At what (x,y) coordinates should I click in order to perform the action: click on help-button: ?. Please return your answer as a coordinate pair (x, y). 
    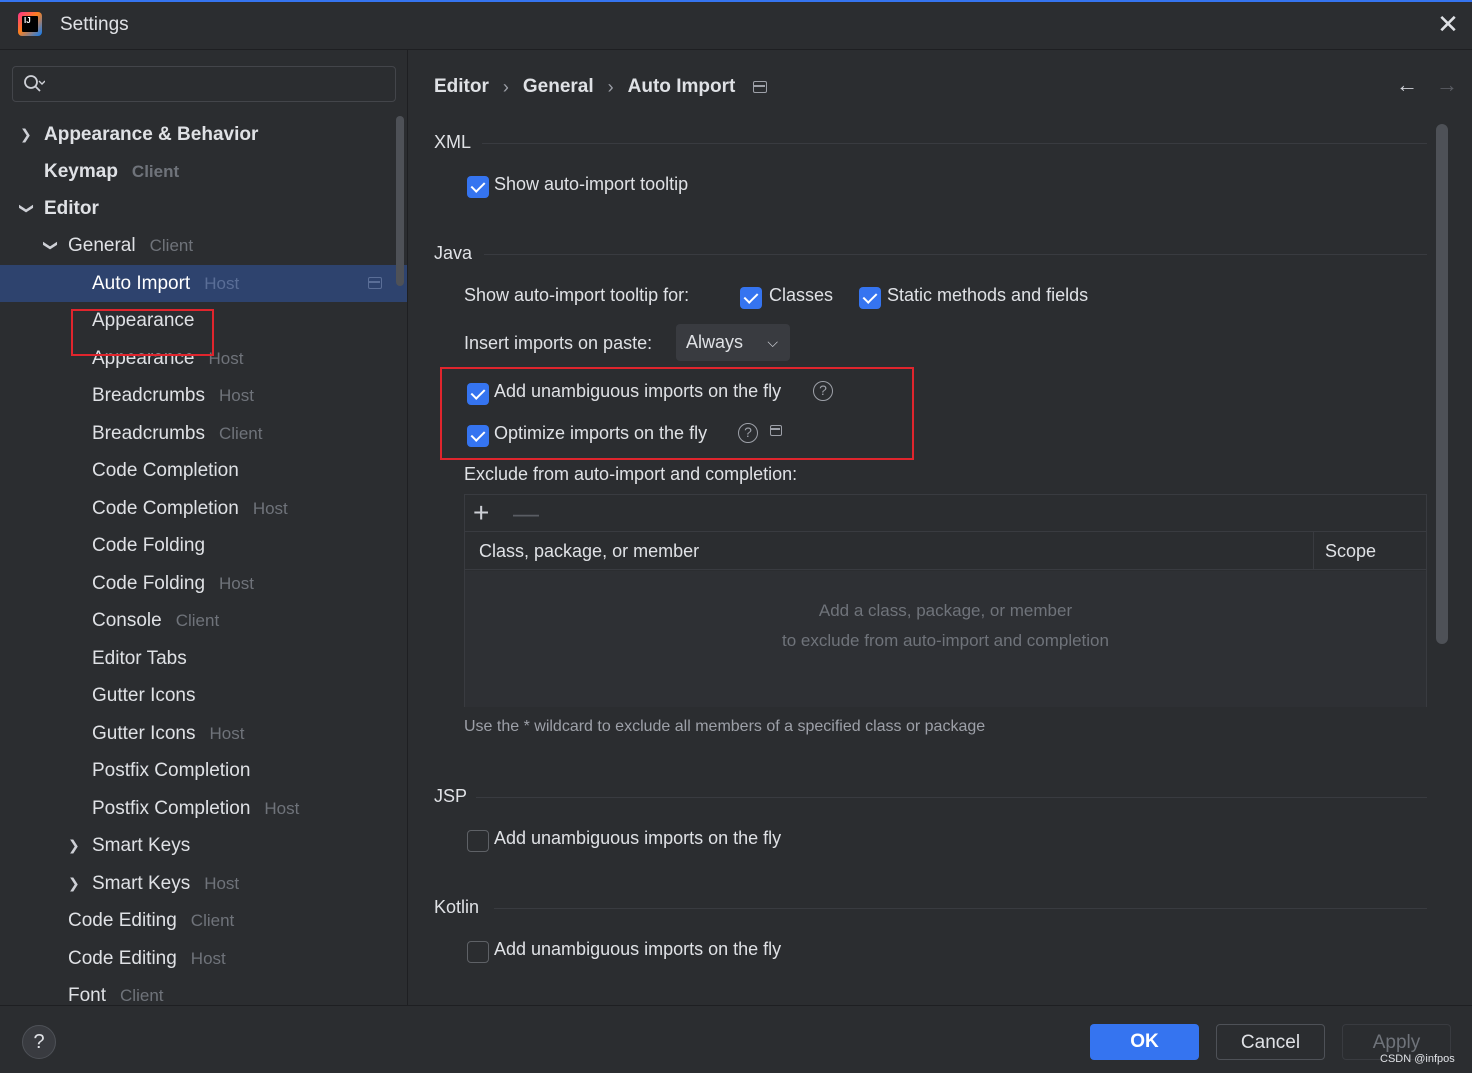
    Looking at the image, I should click on (39, 1042).